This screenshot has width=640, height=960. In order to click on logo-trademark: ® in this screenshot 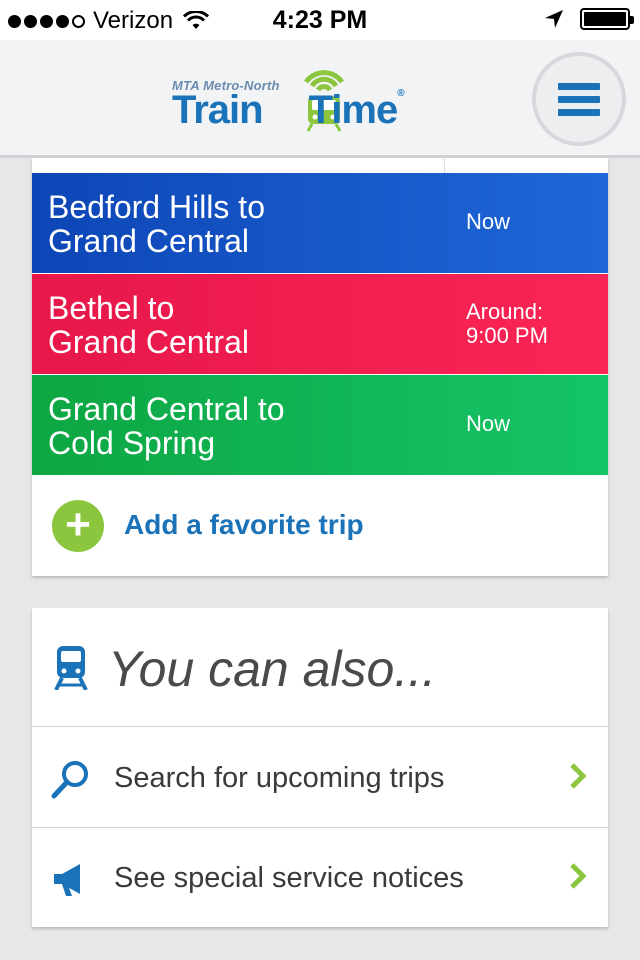, I will do `click(400, 93)`.